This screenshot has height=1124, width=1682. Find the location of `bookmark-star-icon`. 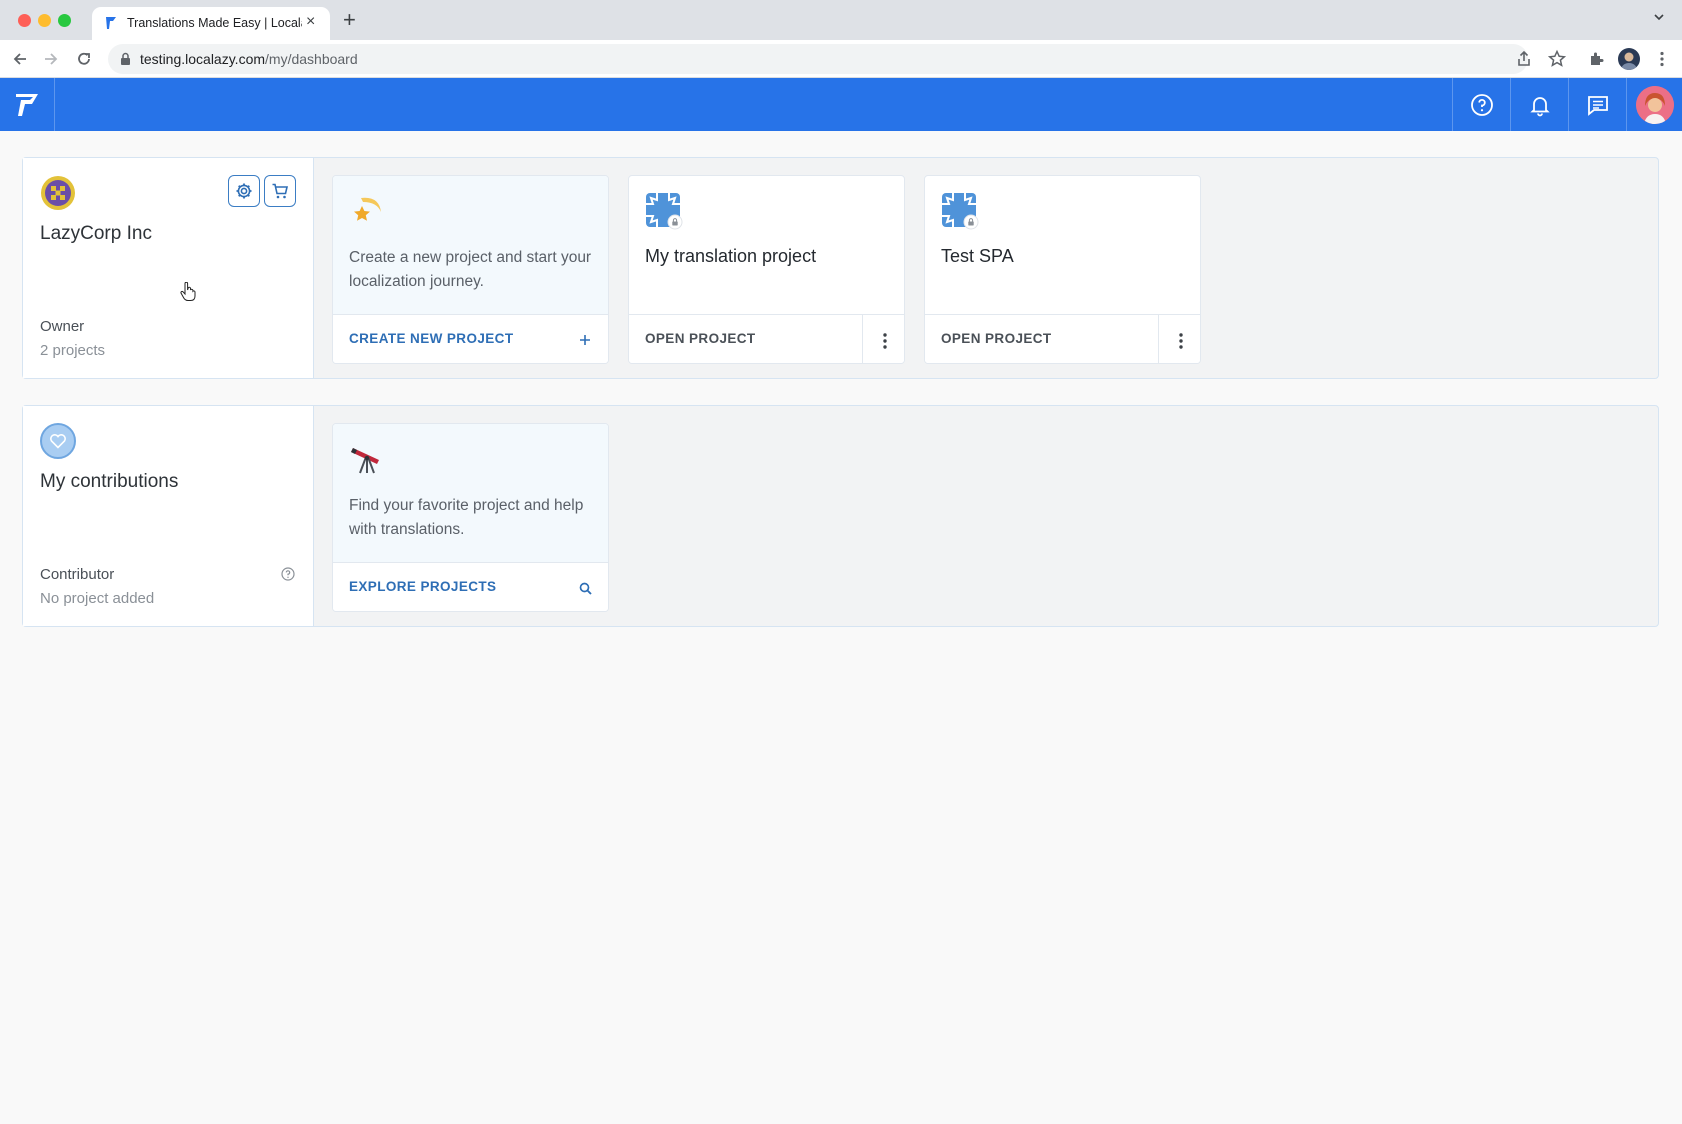

bookmark-star-icon is located at coordinates (1557, 59).